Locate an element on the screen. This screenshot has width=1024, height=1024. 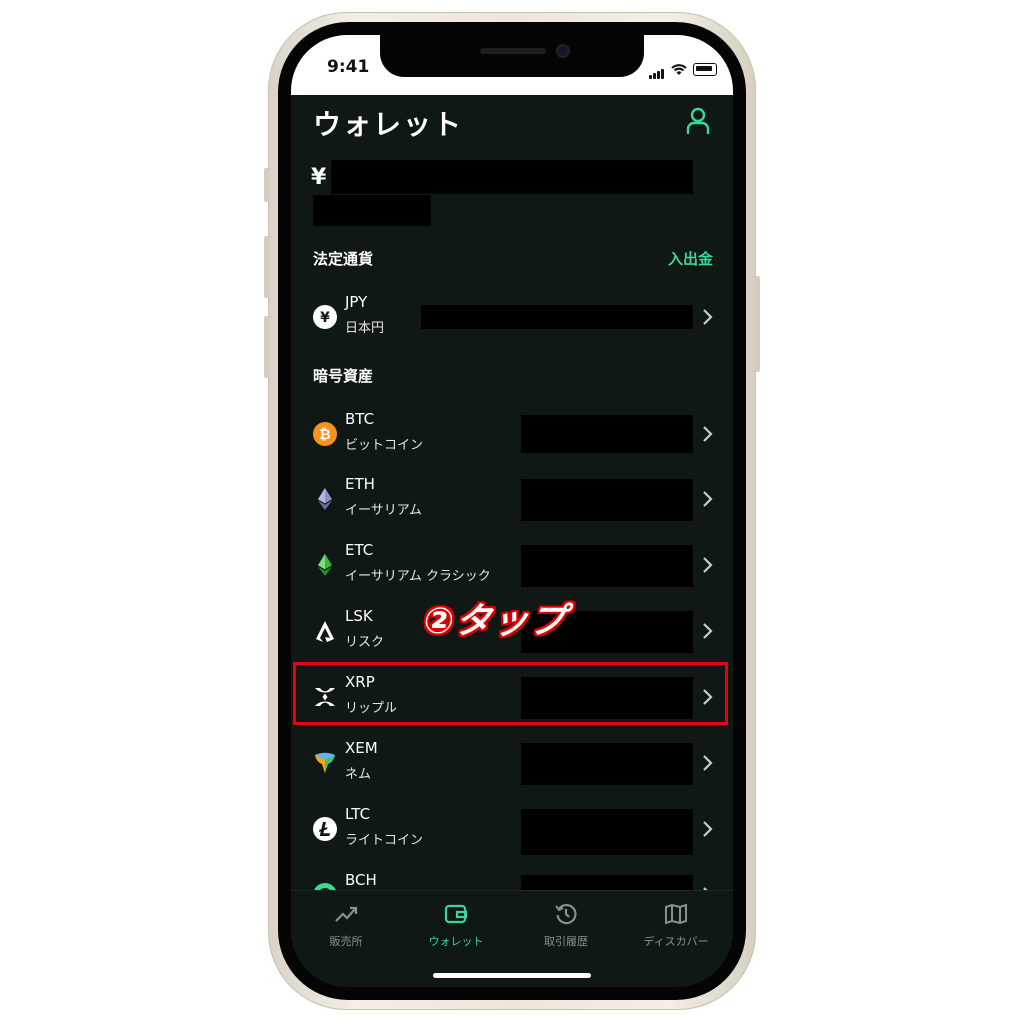
coin-symbol: XEM is located at coordinates (361, 748).